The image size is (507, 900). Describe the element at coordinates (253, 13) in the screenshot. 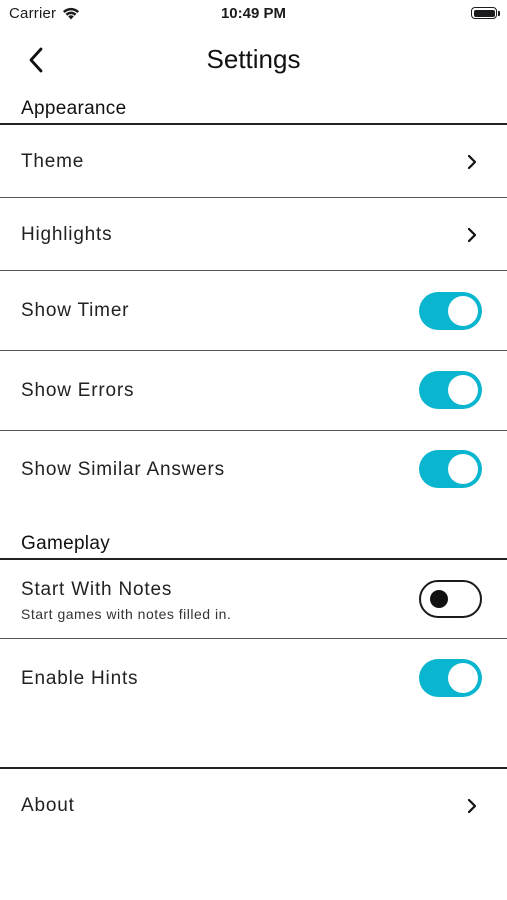

I see `status-time: 10:49 PM` at that location.